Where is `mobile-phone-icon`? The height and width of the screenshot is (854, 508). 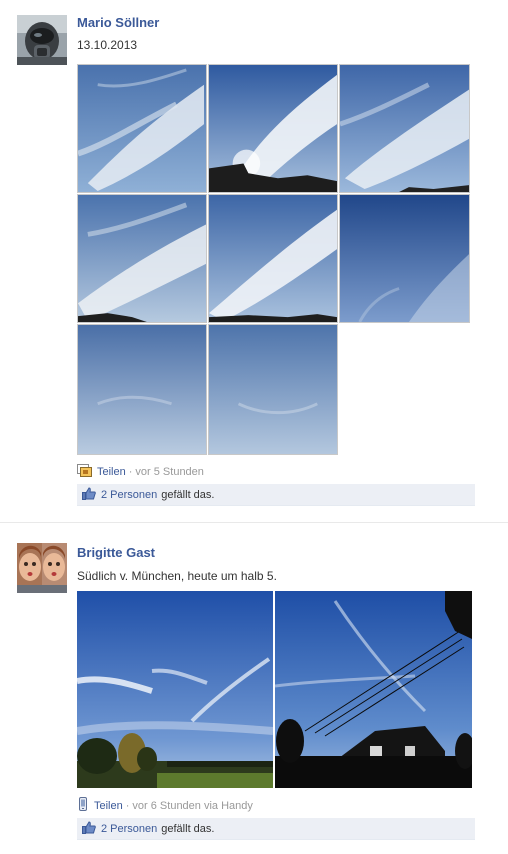 mobile-phone-icon is located at coordinates (83, 805).